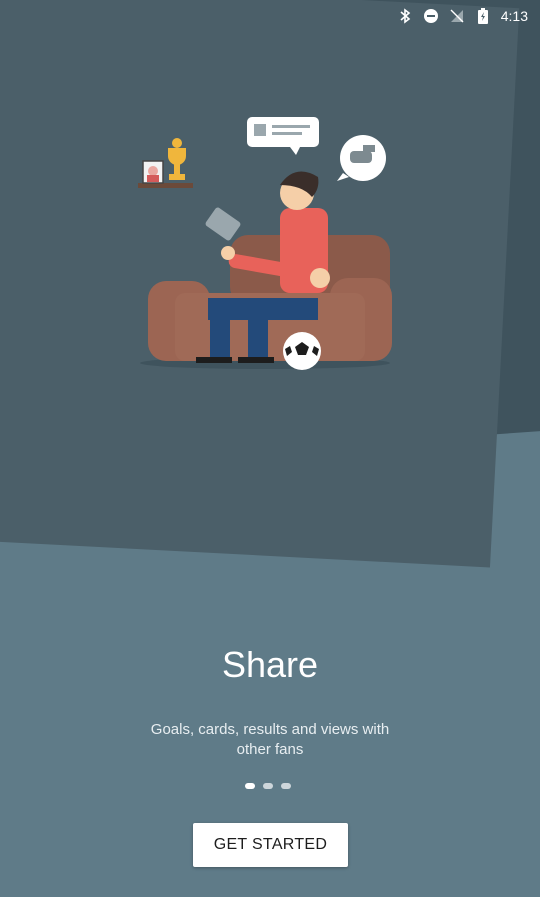 This screenshot has height=897, width=540. Describe the element at coordinates (431, 16) in the screenshot. I see `do-not-disturb-icon` at that location.